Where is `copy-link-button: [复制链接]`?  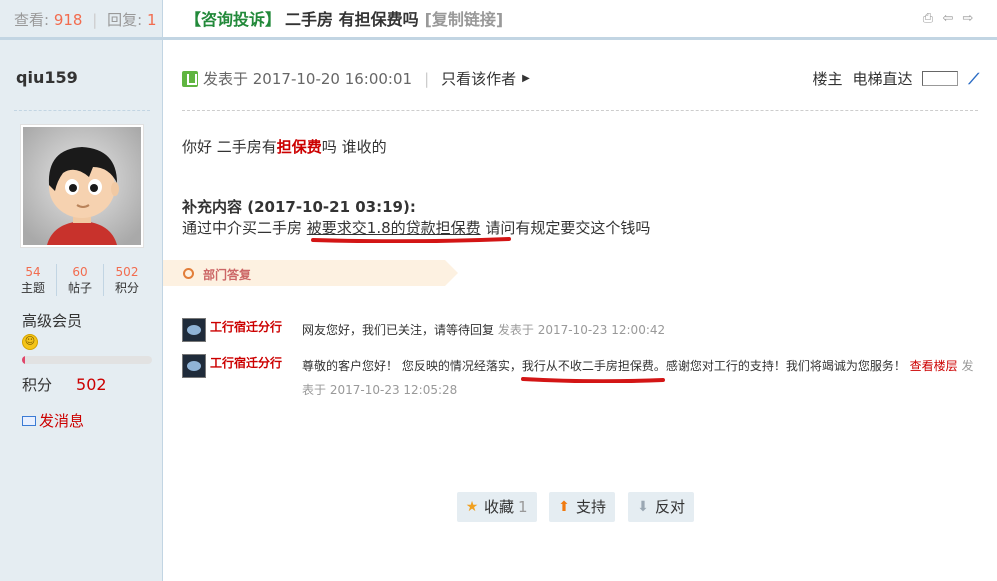 copy-link-button: [复制链接] is located at coordinates (464, 19).